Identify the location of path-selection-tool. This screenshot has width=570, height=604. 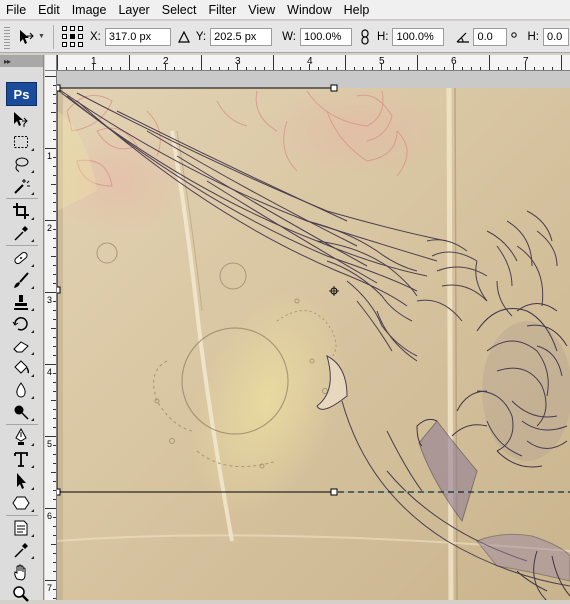
(22, 481).